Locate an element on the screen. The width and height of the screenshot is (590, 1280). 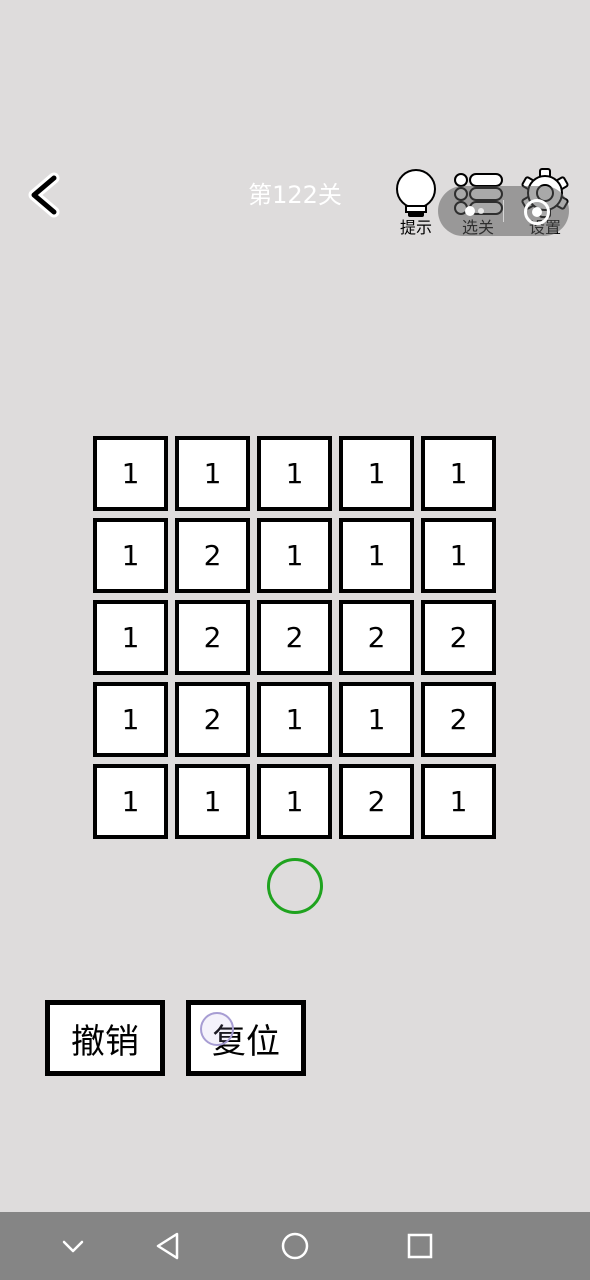
nav-home-button is located at coordinates (295, 1246).